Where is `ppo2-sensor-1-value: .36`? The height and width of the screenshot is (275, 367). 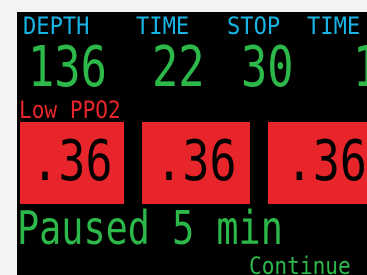 ppo2-sensor-1-value: .36 is located at coordinates (72, 161).